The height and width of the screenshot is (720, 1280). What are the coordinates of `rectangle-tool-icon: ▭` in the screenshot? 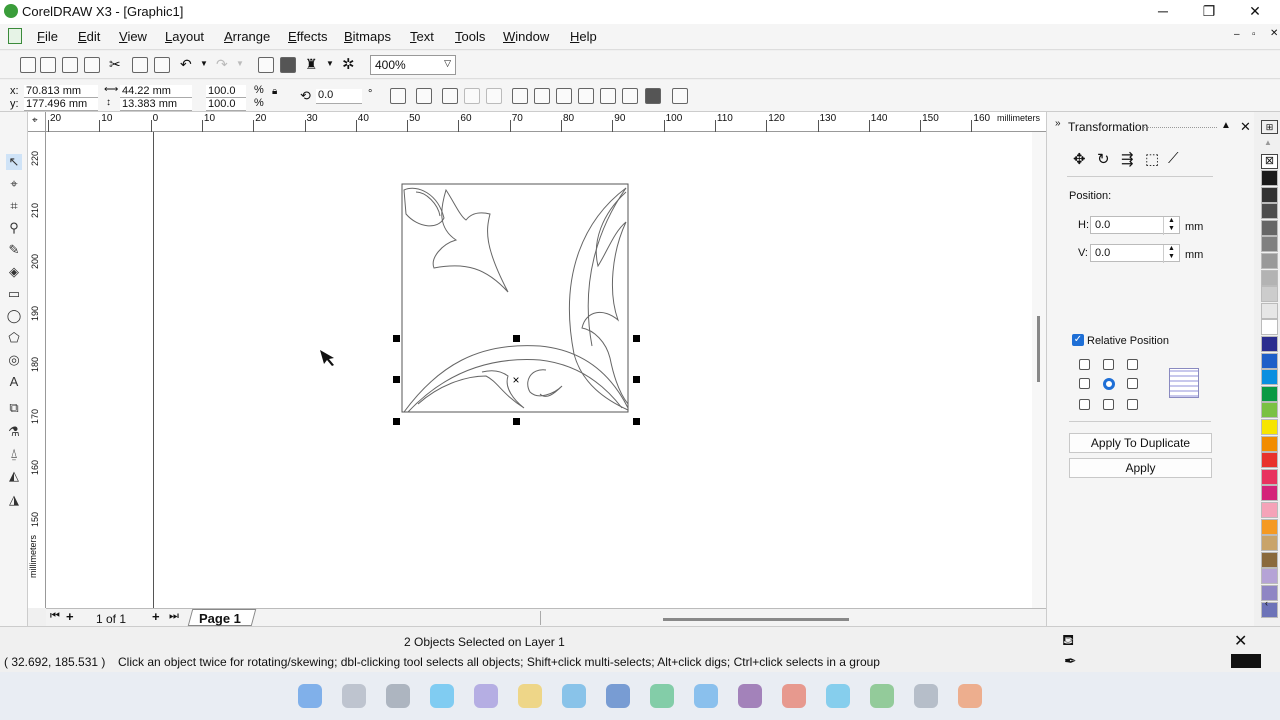 It's located at (14, 294).